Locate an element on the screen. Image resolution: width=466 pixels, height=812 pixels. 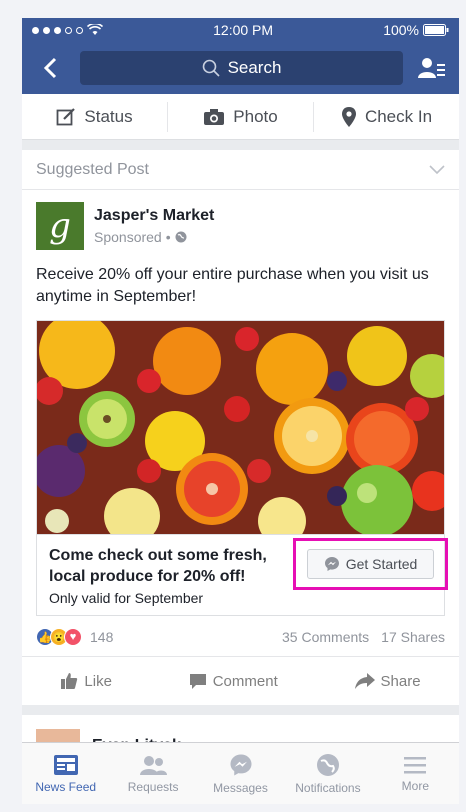
tab-messages-label: Messages is located at coordinates (240, 787).